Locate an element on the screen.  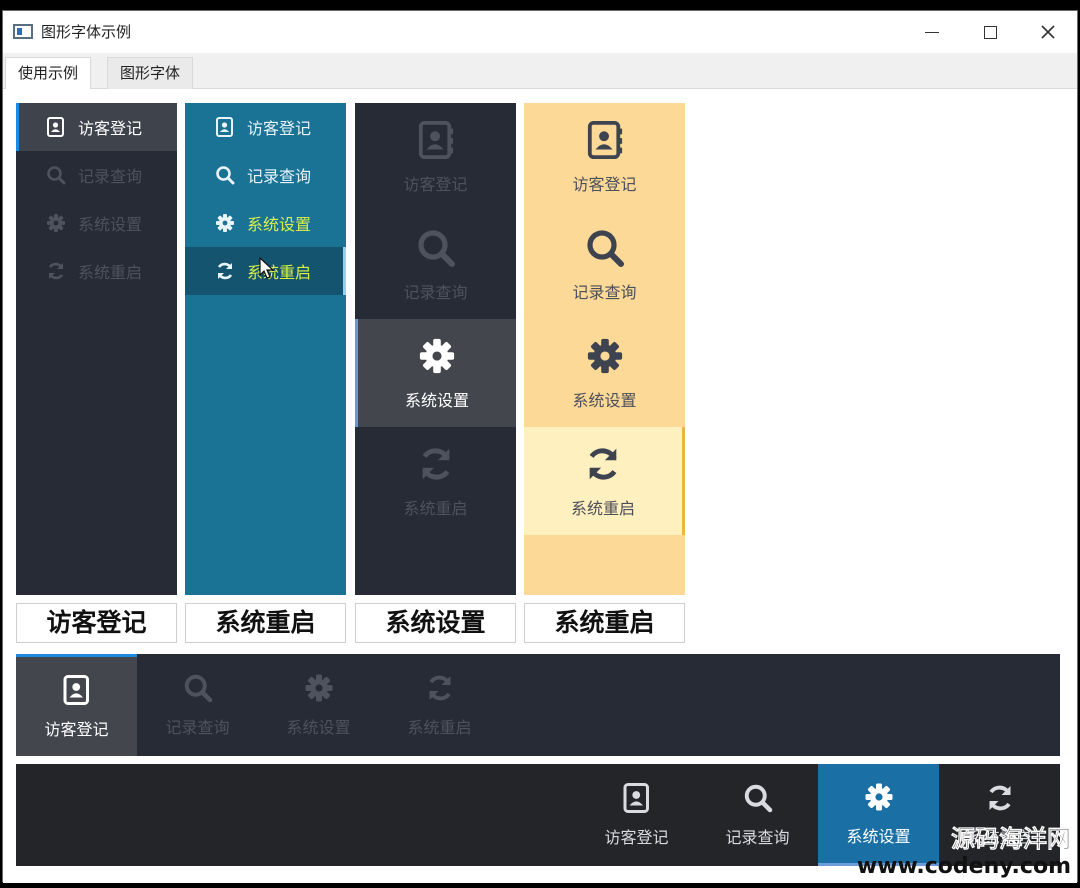
maximize-button is located at coordinates (990, 32).